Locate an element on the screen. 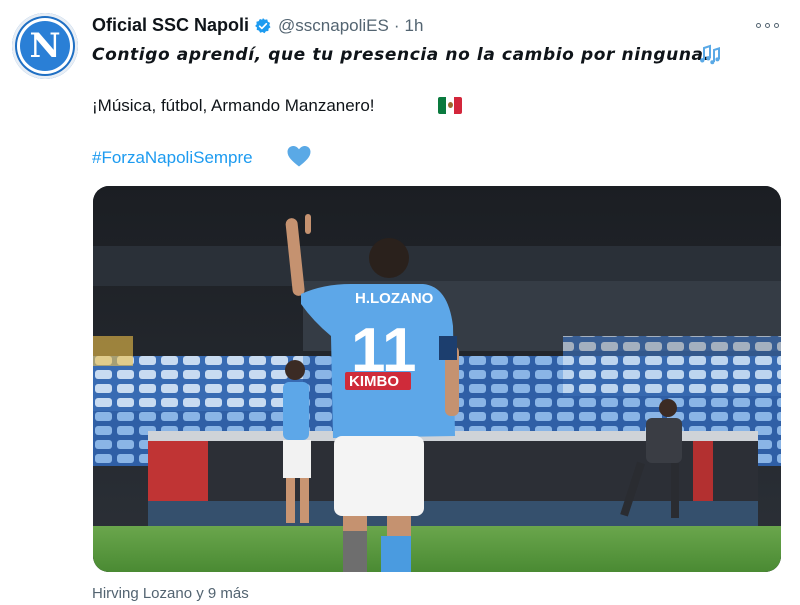 Image resolution: width=800 pixels, height=605 pixels. musical-notes-icon is located at coordinates (710, 54).